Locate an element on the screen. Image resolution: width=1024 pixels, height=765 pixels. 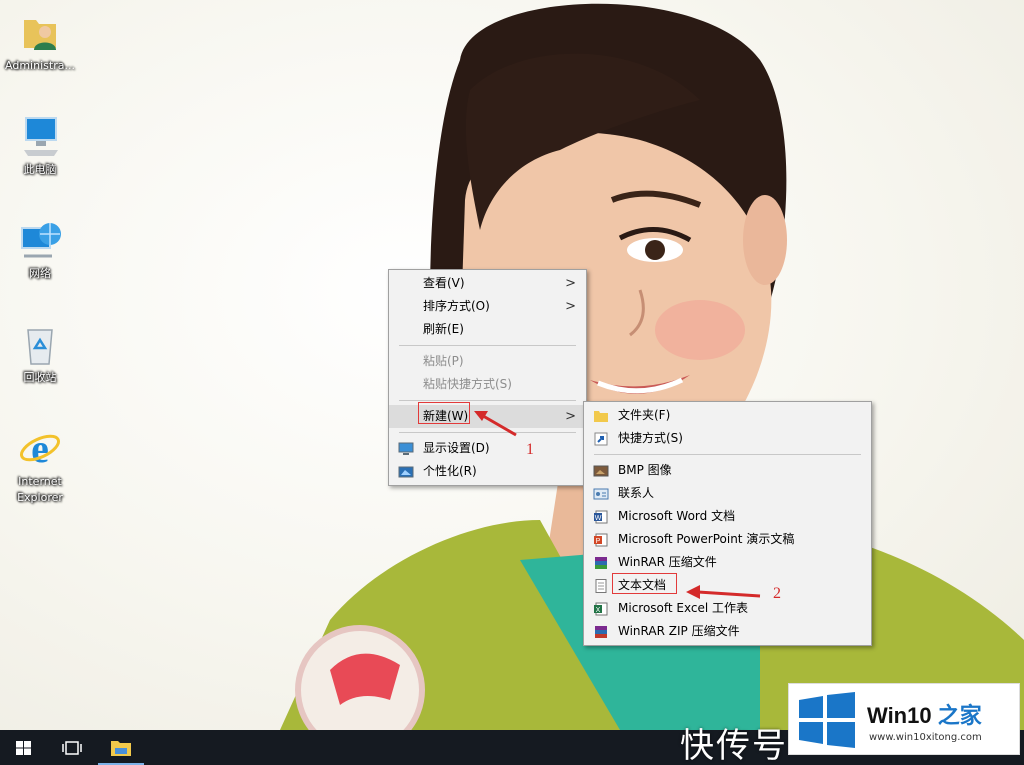
new-item-shortcut: 快捷方式(S) is located at coordinates (727, 438).